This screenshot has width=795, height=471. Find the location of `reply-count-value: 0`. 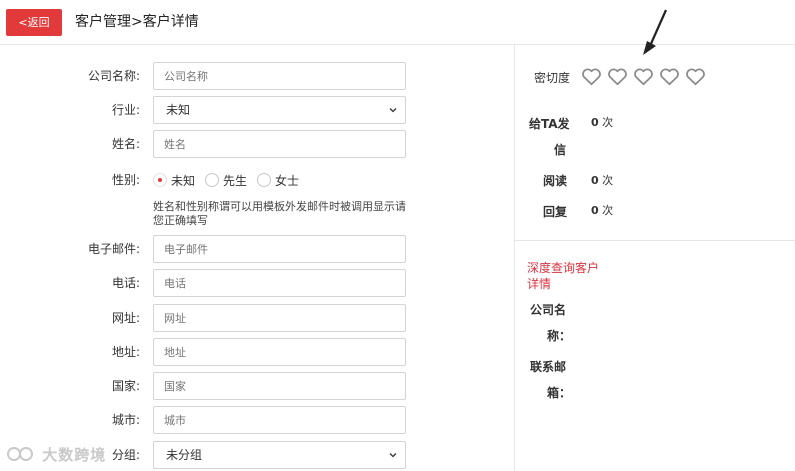

reply-count-value: 0 is located at coordinates (595, 210).